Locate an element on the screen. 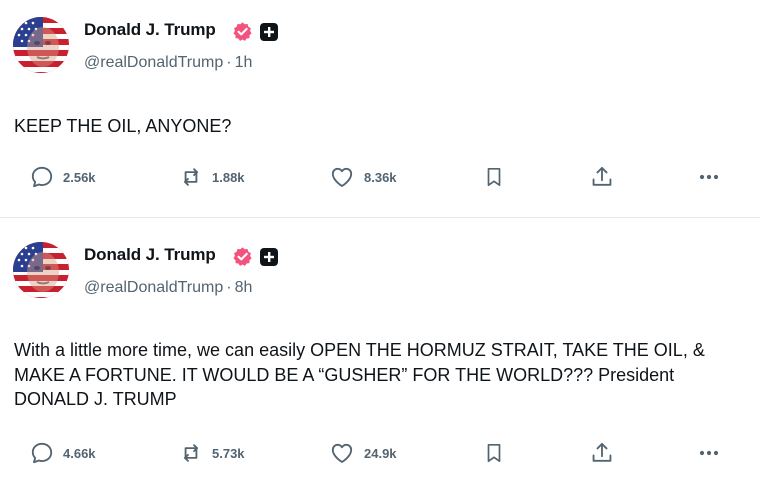  reply-button: 4.66k is located at coordinates (62, 453).